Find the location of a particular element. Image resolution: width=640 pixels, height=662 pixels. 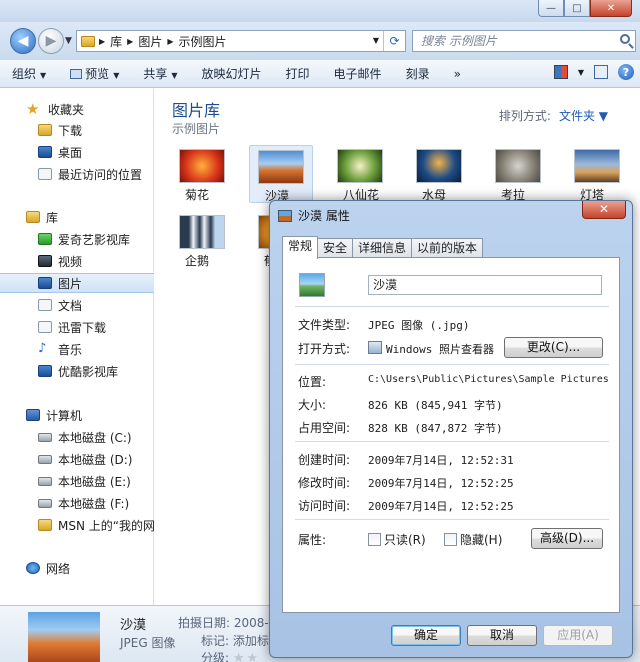

documents-icon is located at coordinates (45, 305).